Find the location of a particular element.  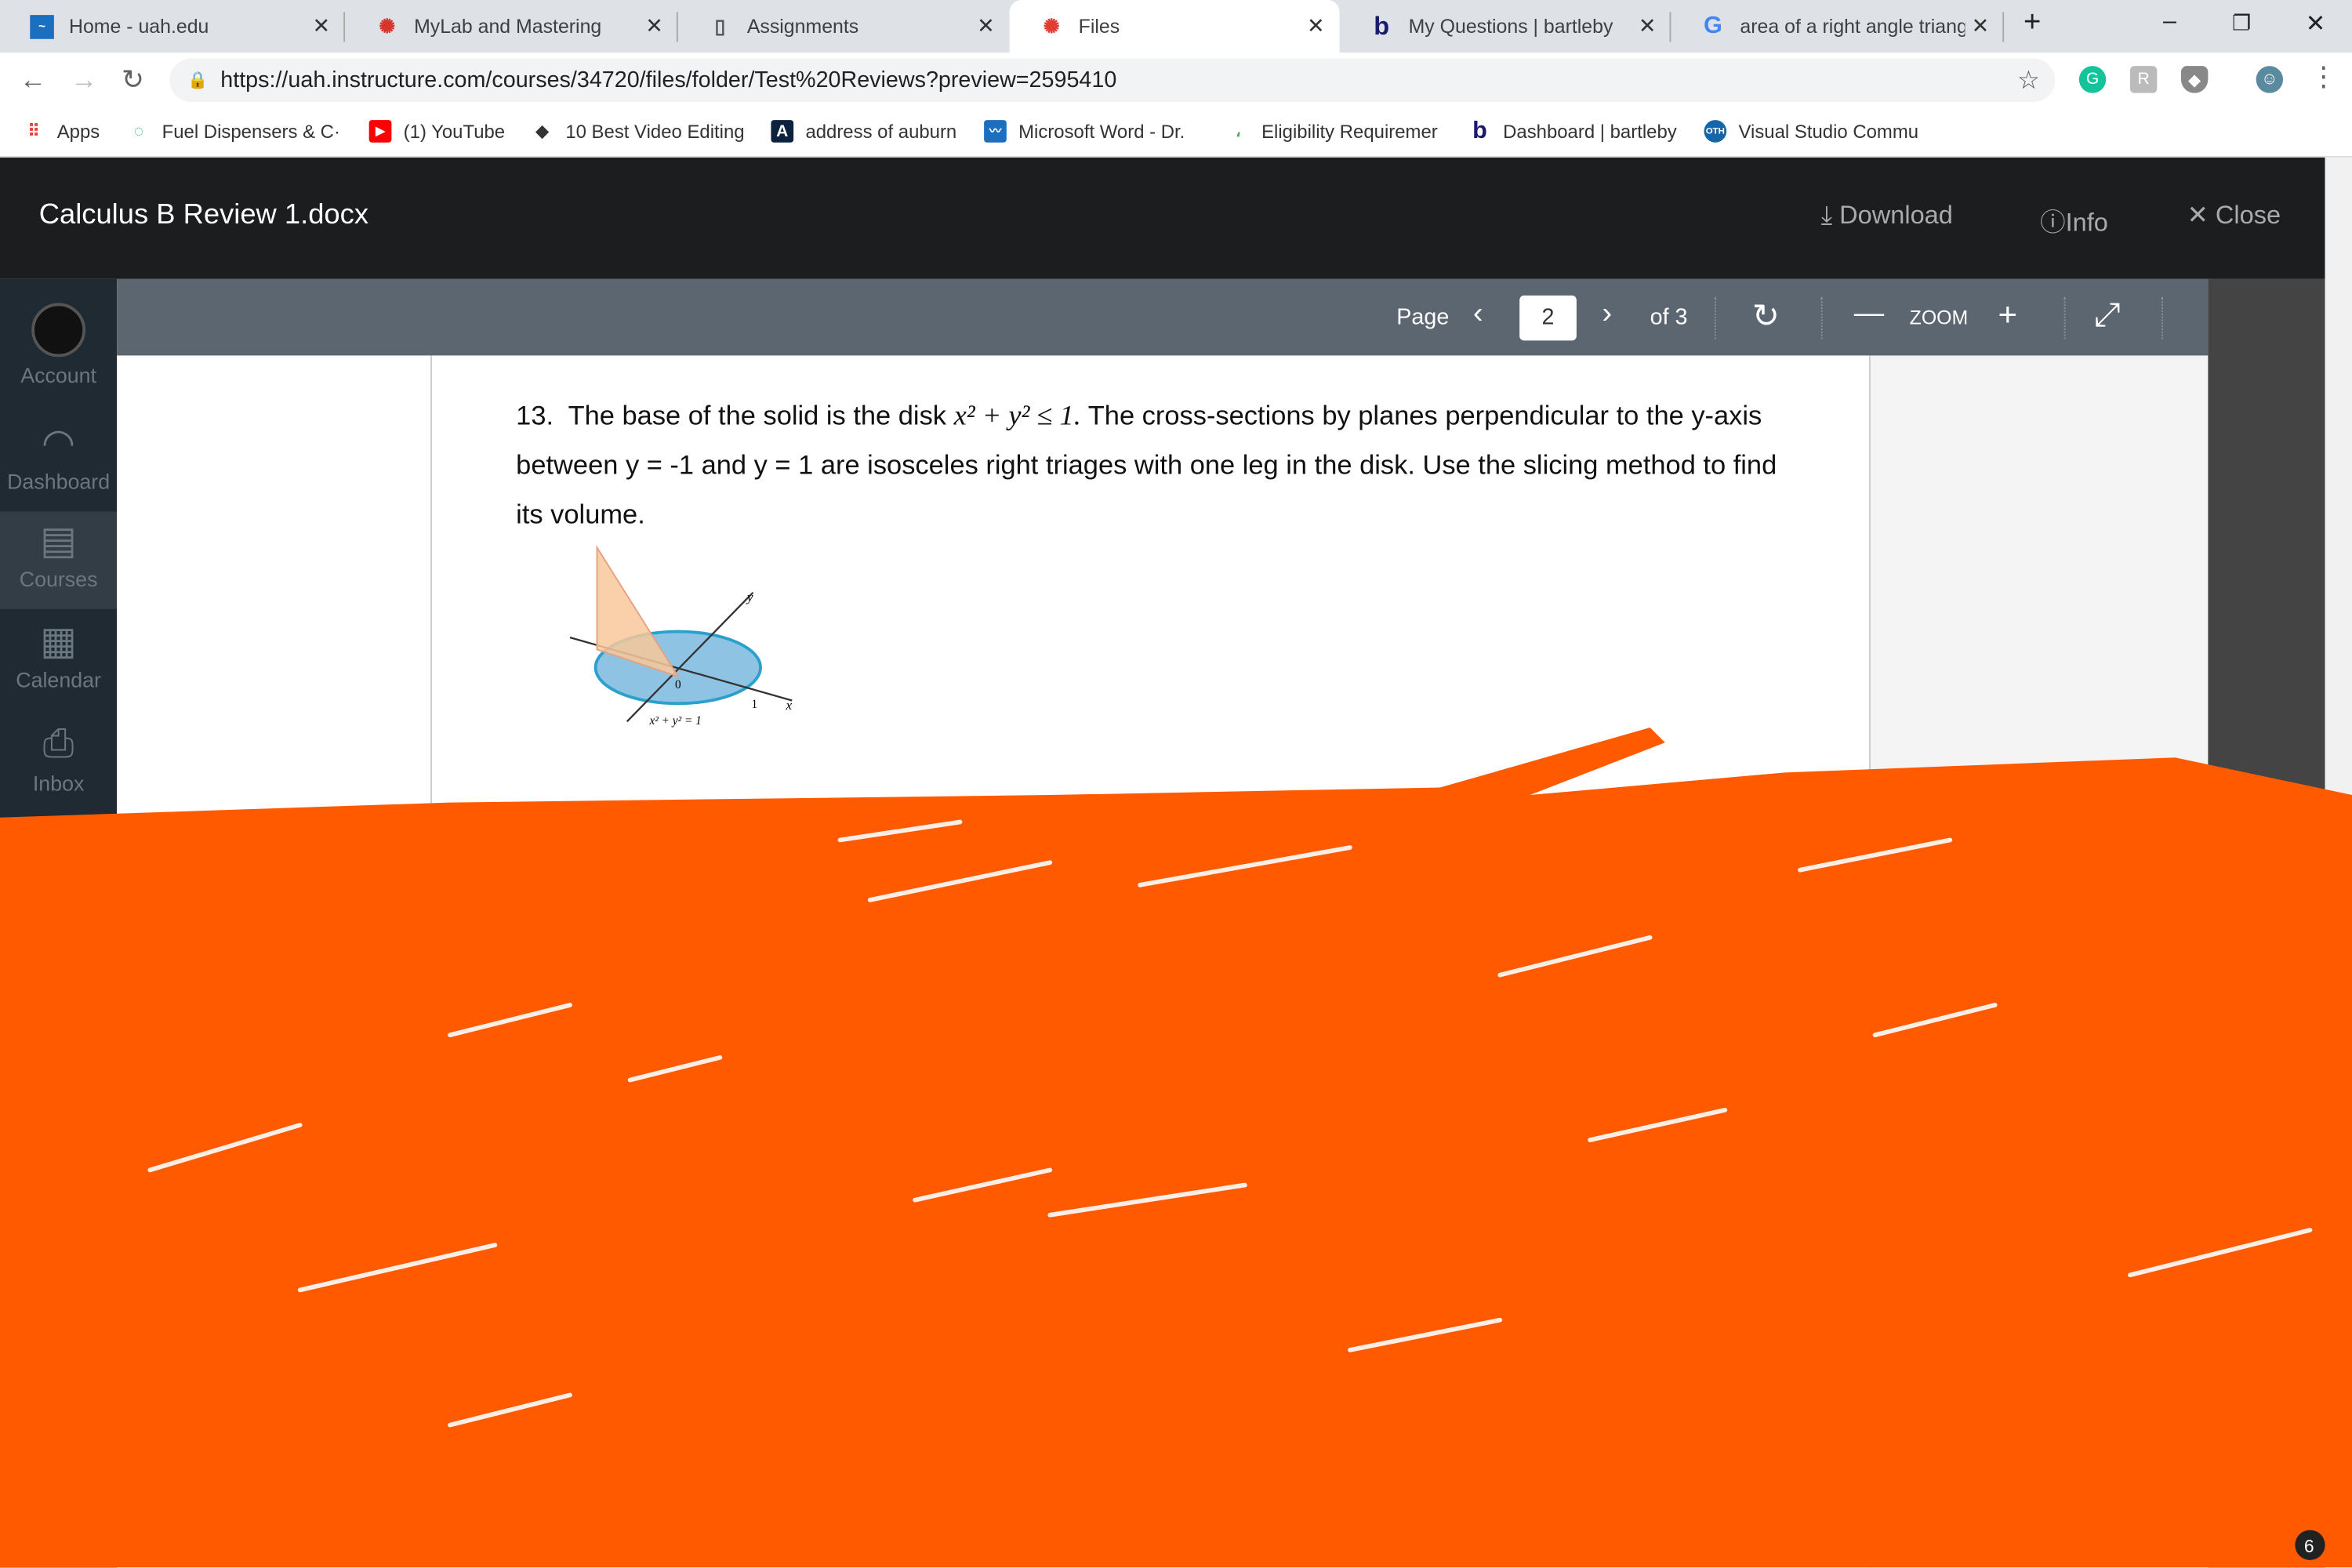

word-icon: 〰 is located at coordinates (995, 131).